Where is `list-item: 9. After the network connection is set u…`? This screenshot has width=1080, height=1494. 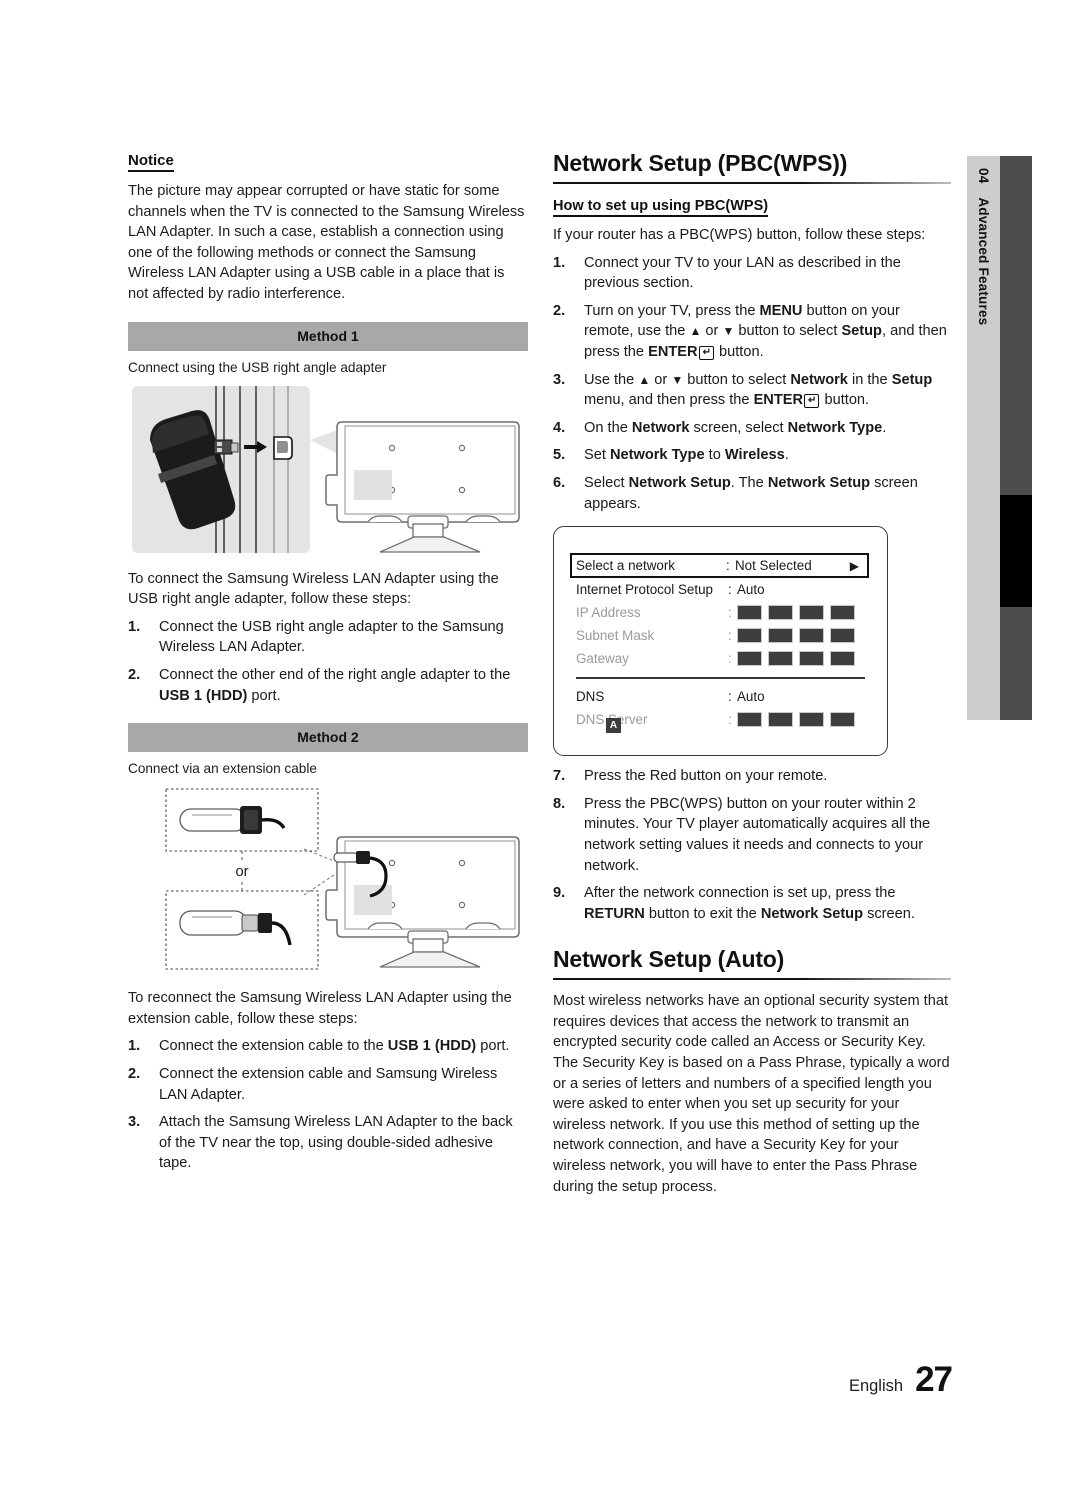
list-item: 9. After the network connection is set u… is located at coordinates (752, 903).